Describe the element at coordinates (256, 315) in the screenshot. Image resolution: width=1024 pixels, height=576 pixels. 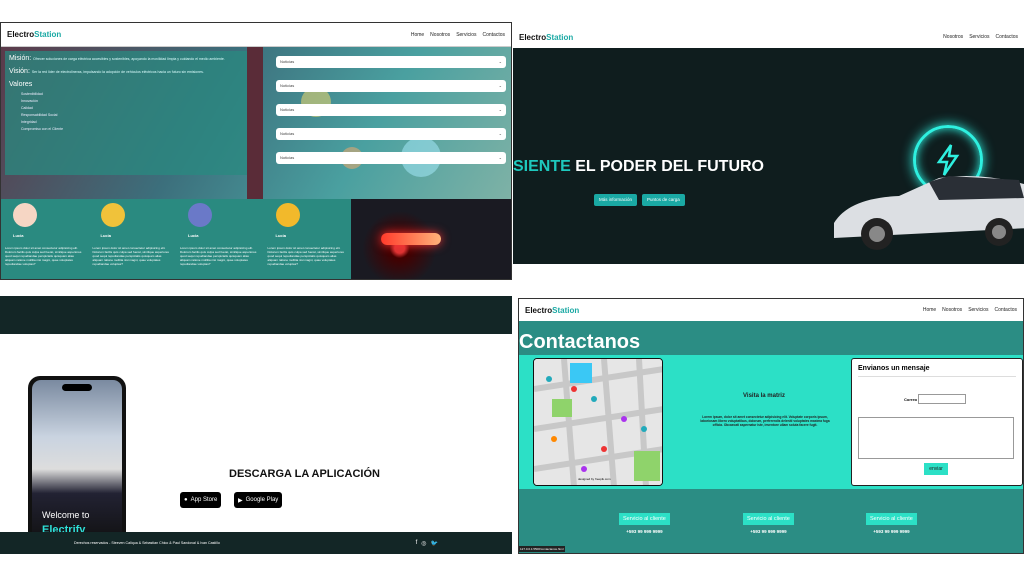
I see `dark-band` at that location.